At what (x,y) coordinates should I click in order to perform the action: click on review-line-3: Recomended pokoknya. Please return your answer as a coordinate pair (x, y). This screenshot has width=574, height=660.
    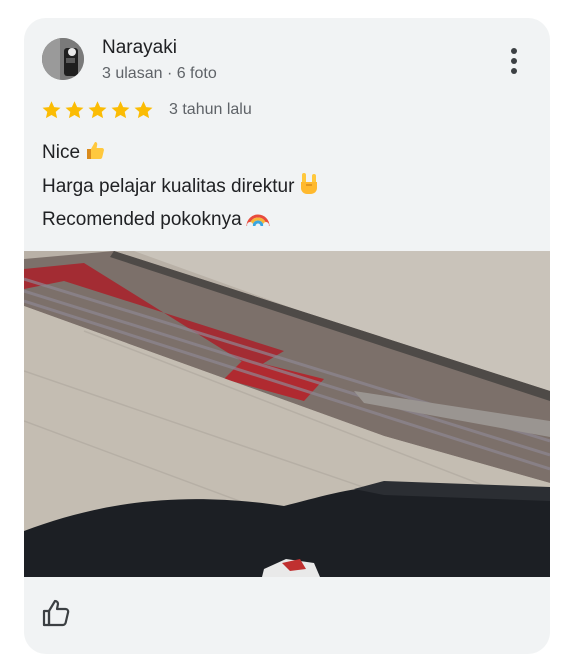
    Looking at the image, I should click on (287, 221).